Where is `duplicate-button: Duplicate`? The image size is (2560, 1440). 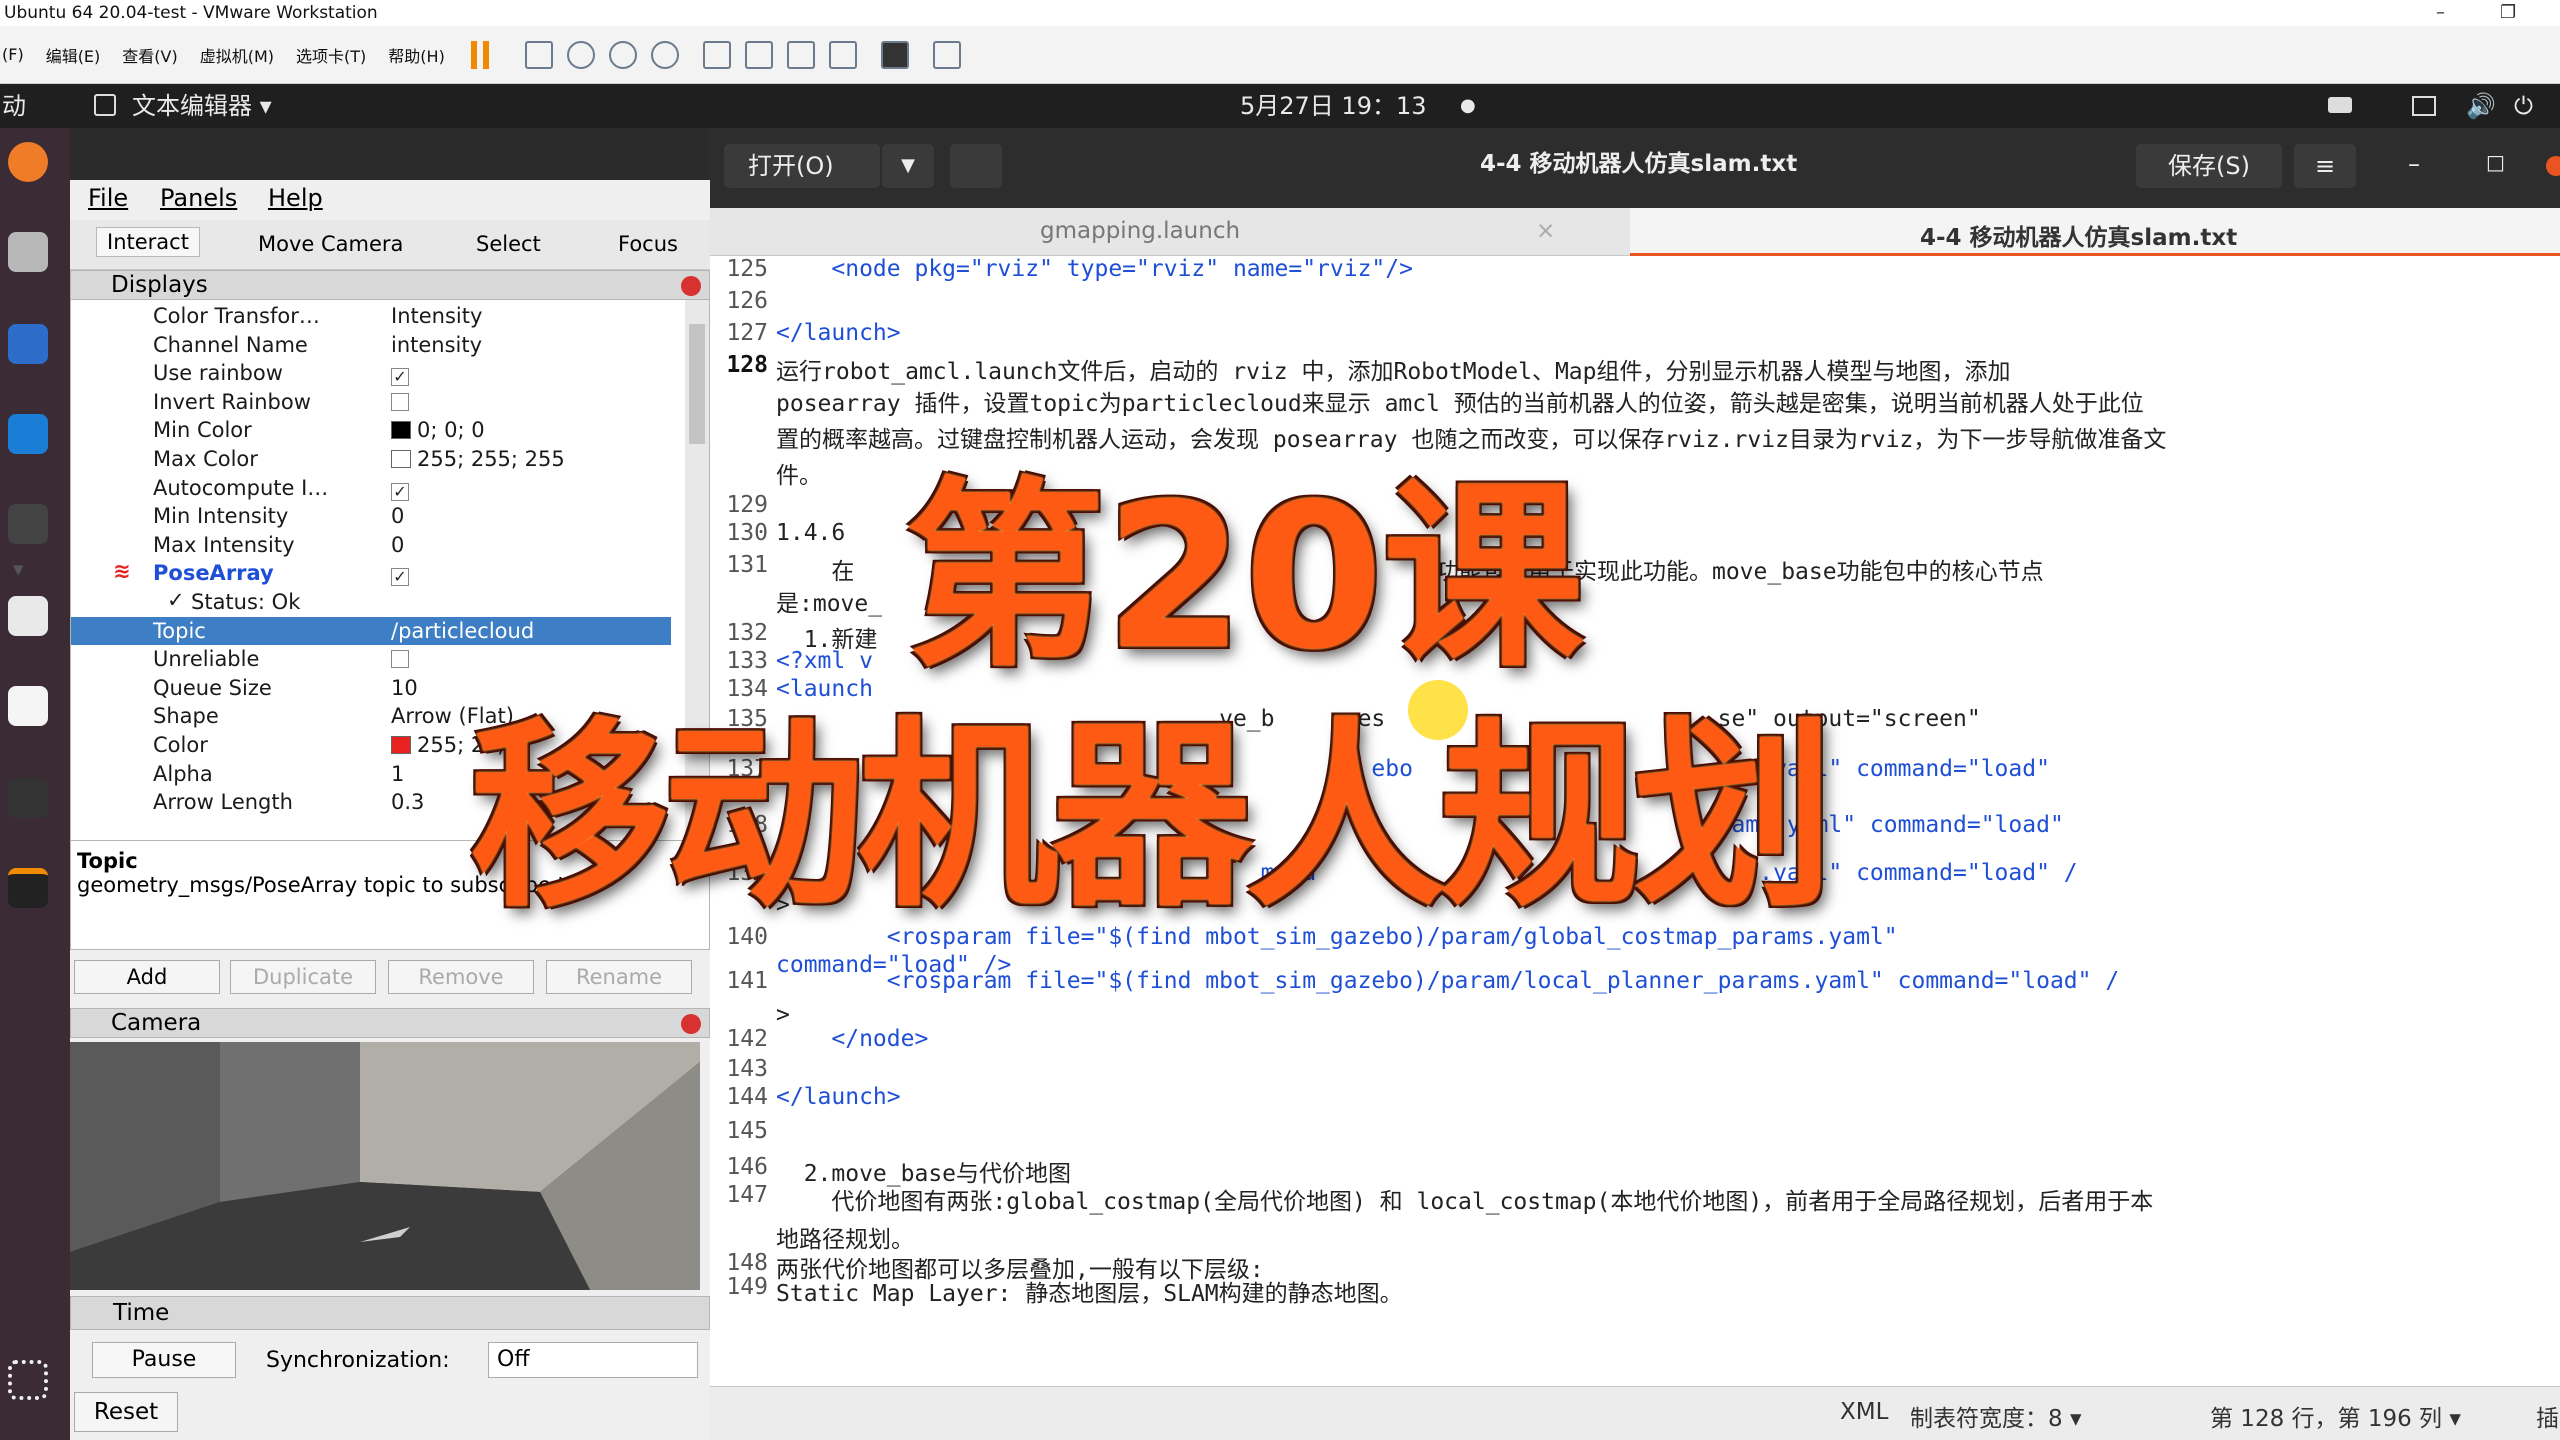 duplicate-button: Duplicate is located at coordinates (303, 977).